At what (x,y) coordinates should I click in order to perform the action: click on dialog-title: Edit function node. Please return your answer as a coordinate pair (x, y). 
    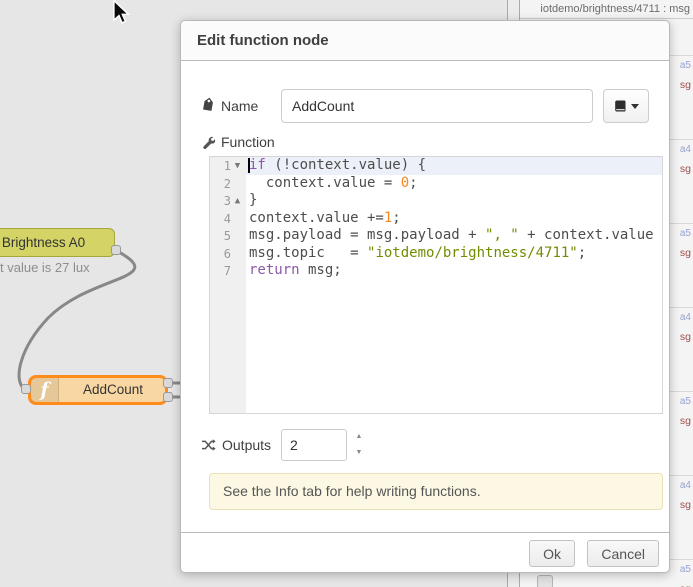
    Looking at the image, I should click on (425, 41).